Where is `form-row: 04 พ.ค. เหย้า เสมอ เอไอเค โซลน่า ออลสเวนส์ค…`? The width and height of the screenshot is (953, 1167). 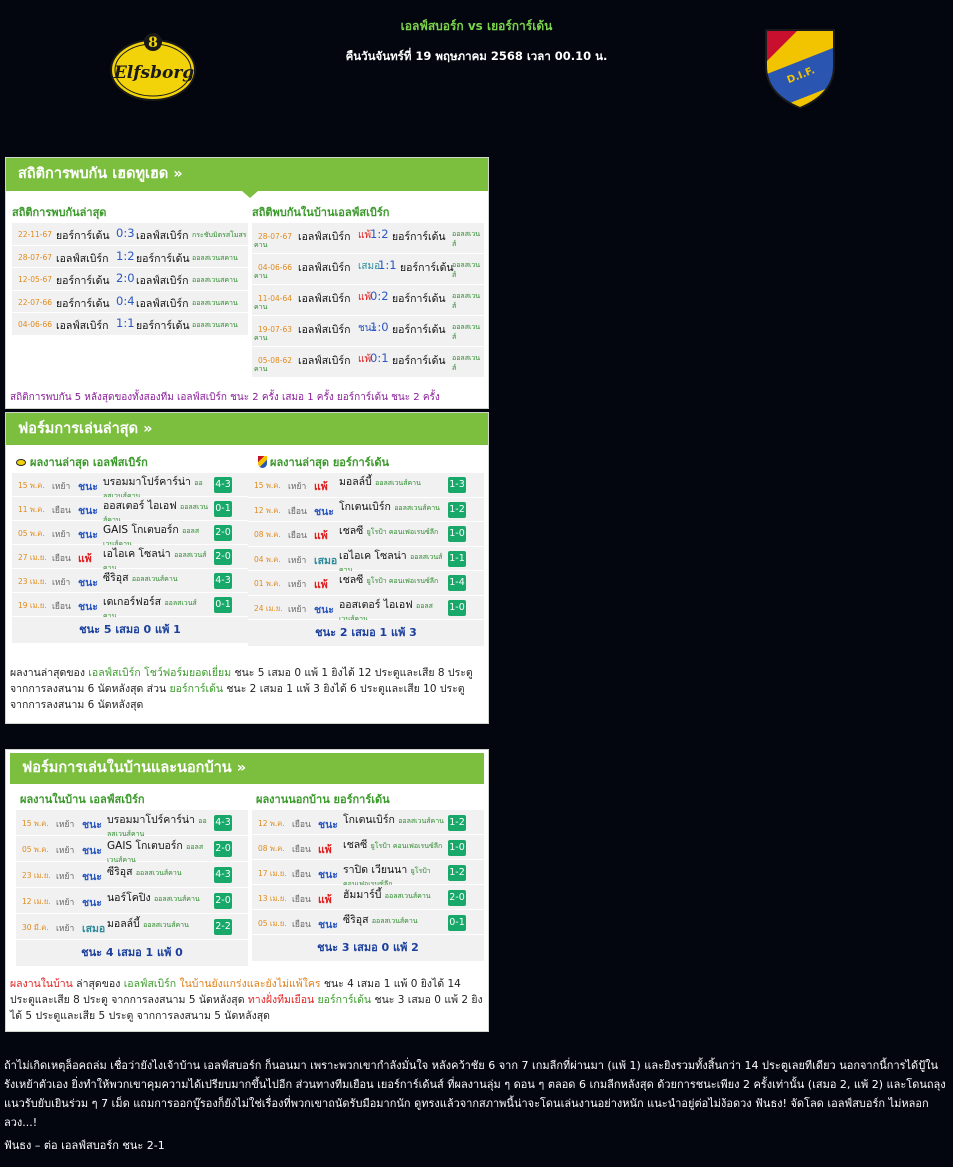 form-row: 04 พ.ค. เหย้า เสมอ เอไอเค โซลน่า ออลสเวนส์ค… is located at coordinates (366, 560).